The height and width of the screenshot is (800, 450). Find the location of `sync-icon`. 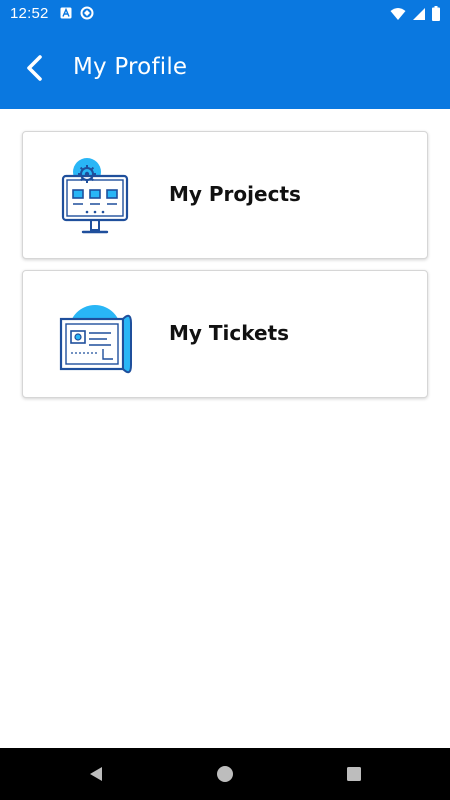

sync-icon is located at coordinates (87, 13).